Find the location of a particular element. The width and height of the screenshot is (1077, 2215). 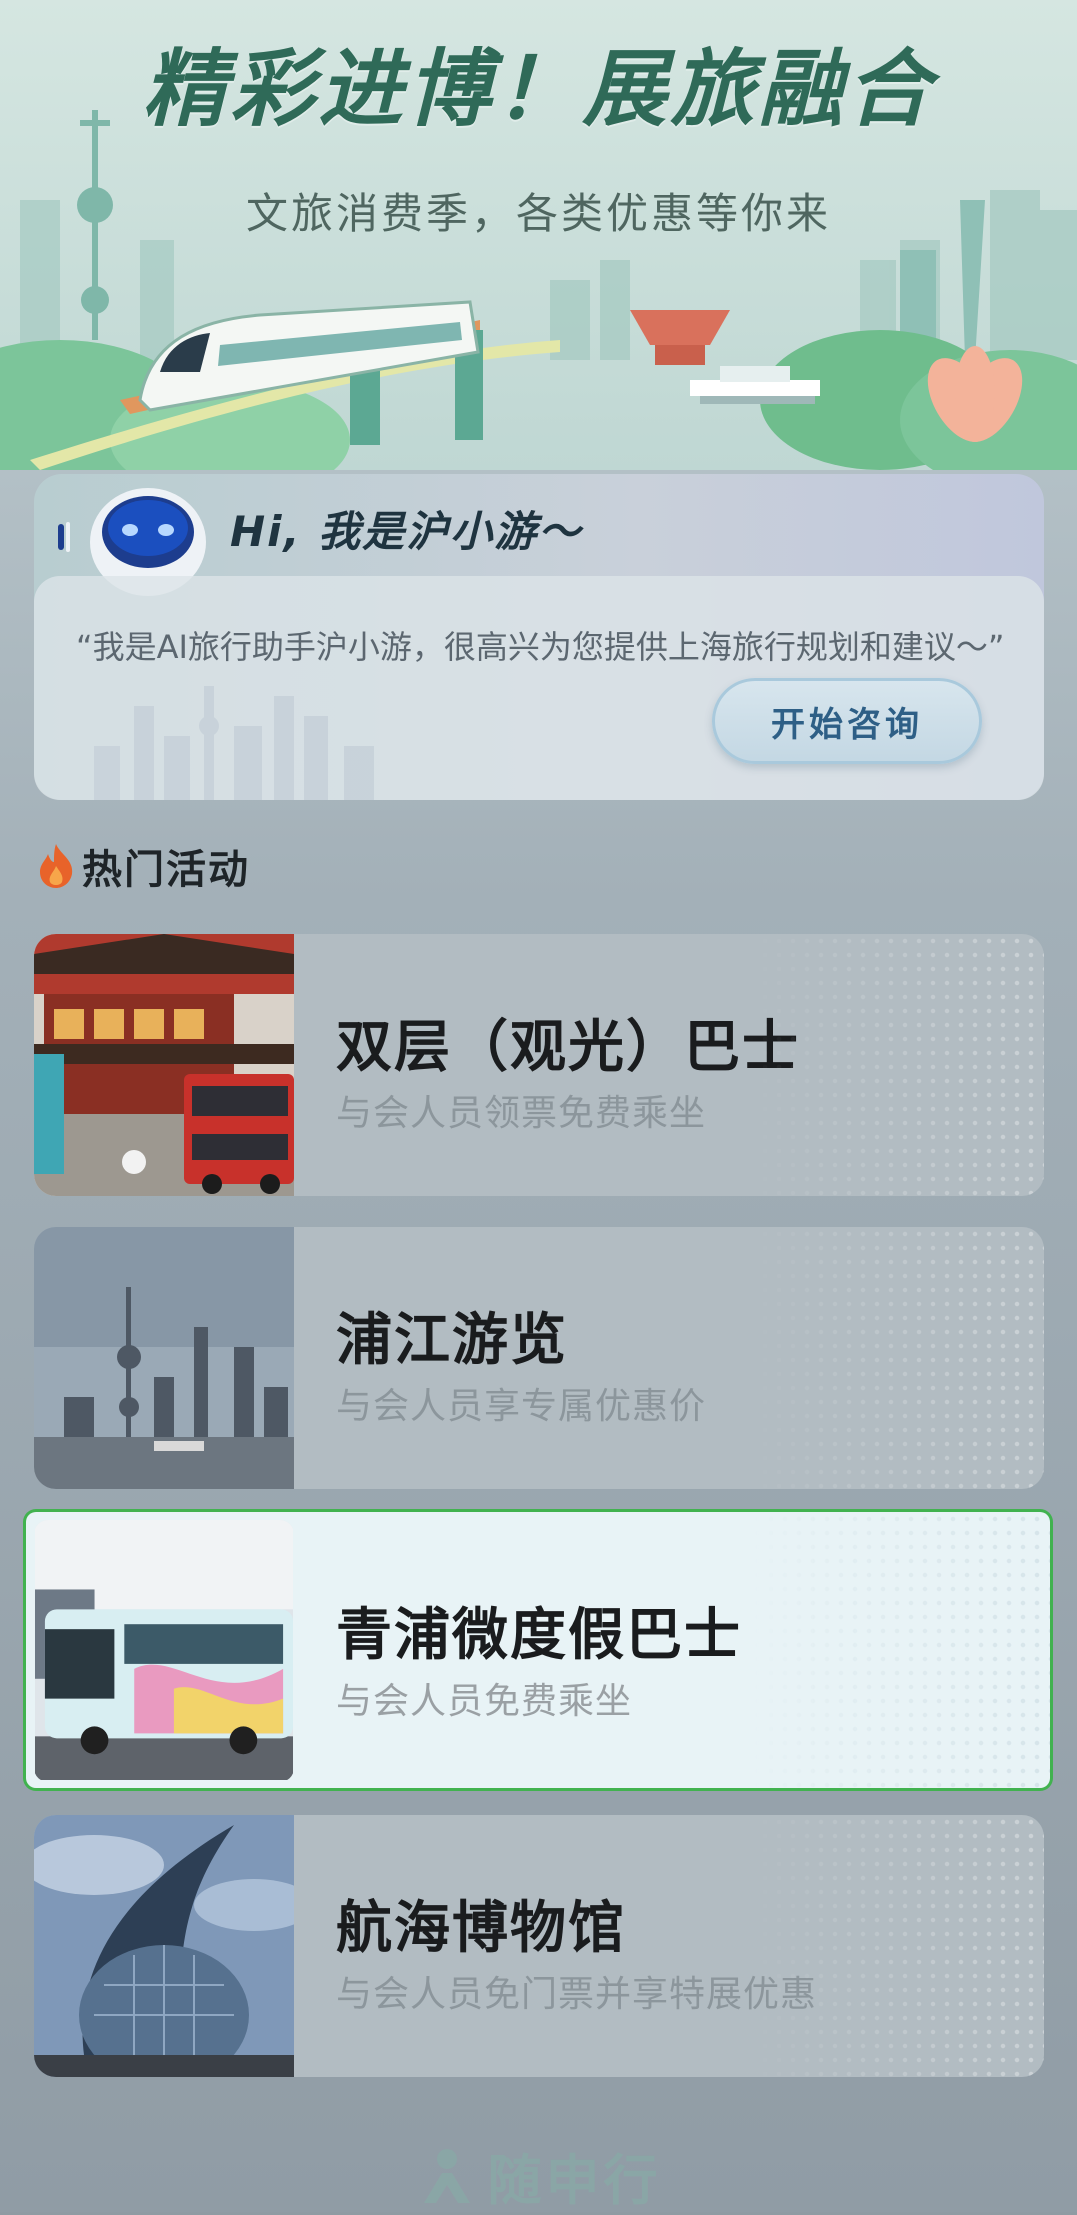

start-consult-button: 开始咨询 is located at coordinates (847, 721).